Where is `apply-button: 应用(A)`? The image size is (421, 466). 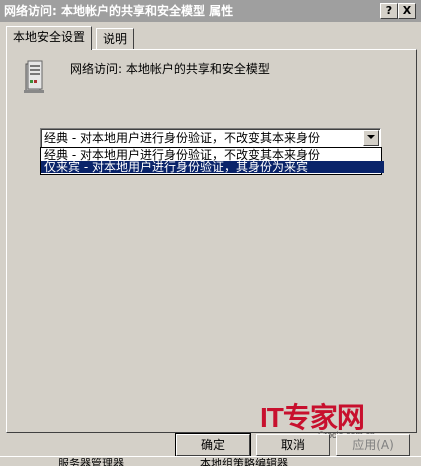 apply-button: 应用(A) is located at coordinates (373, 445).